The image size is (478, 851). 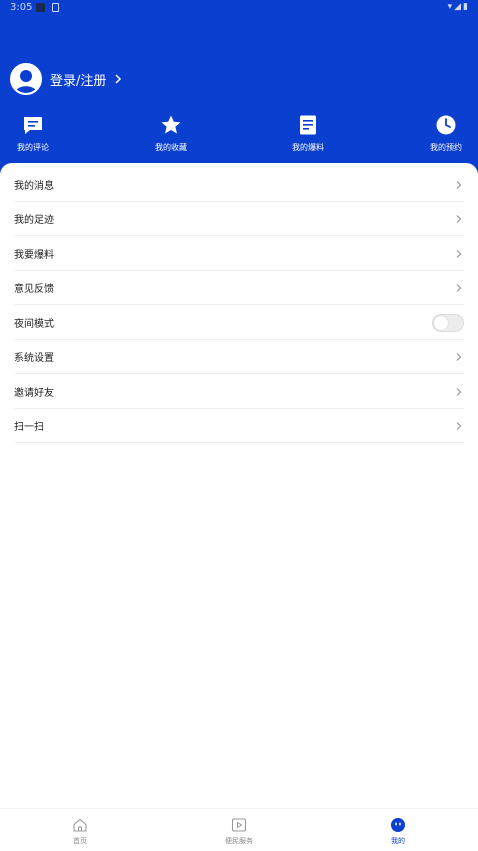 What do you see at coordinates (239, 254) in the screenshot?
I see `menu-item-submit-report: 我要爆料` at bounding box center [239, 254].